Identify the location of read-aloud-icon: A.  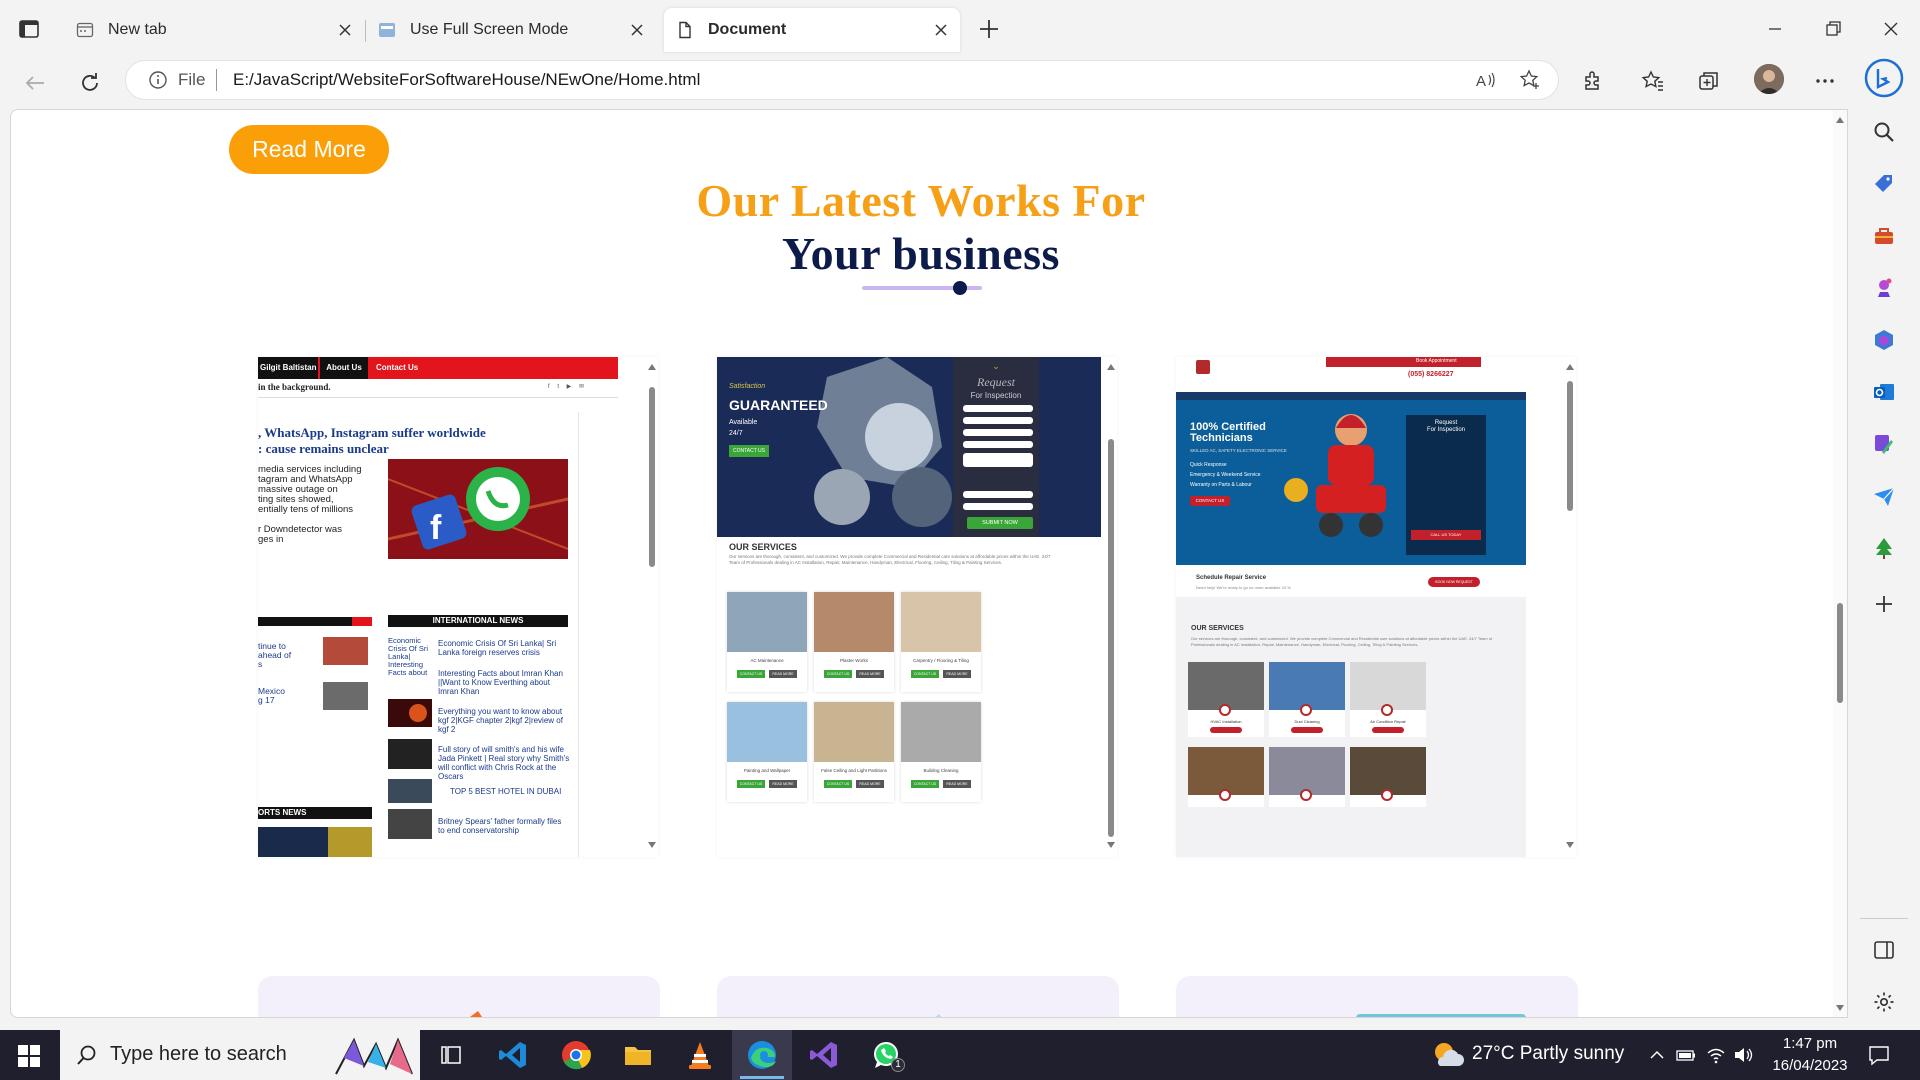
(1485, 80).